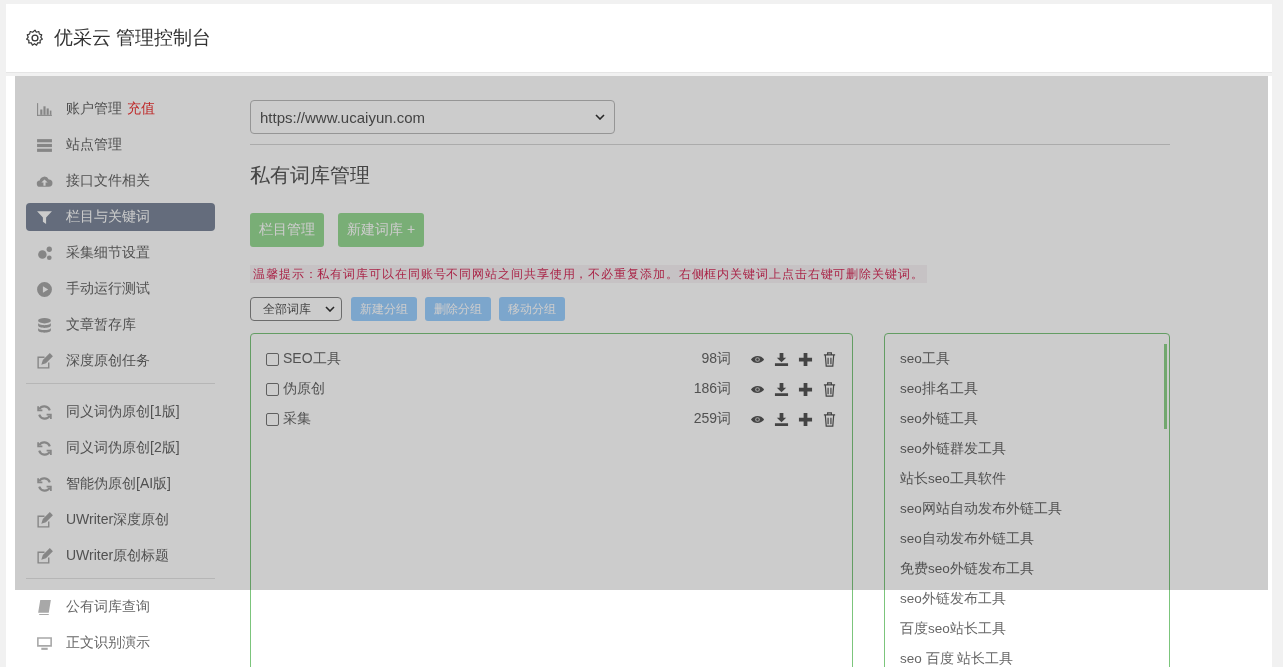  Describe the element at coordinates (120, 448) in the screenshot. I see `sidebar-item: 同义词伪原创[2版]` at that location.